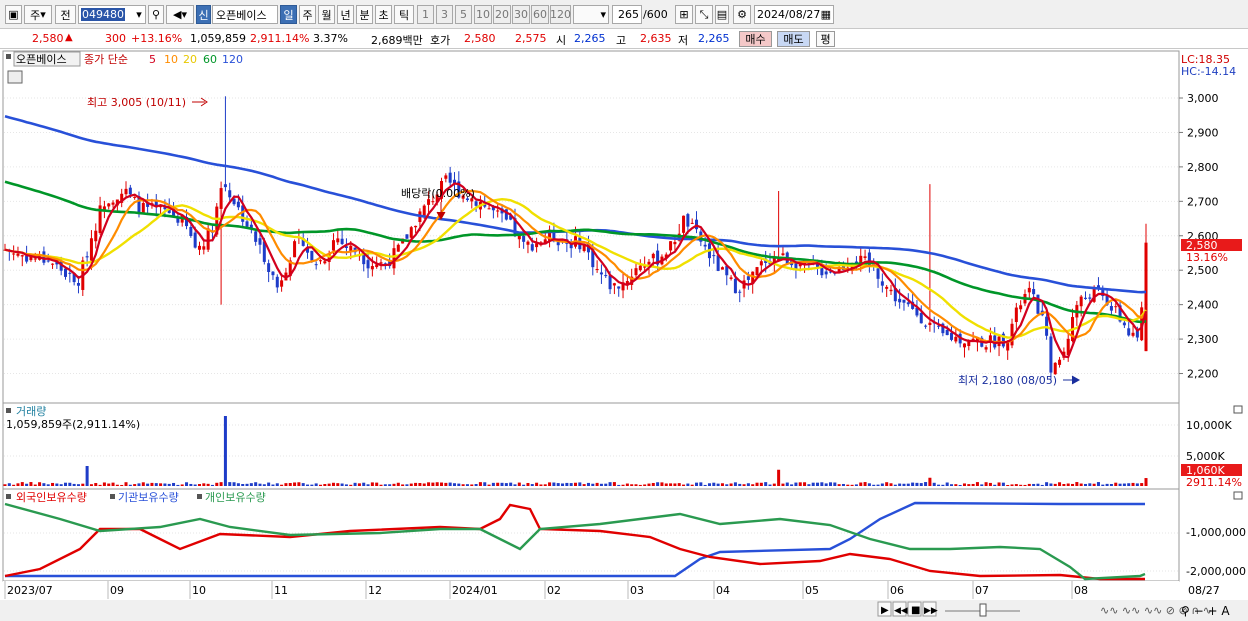 The image size is (1248, 621). What do you see at coordinates (13, 14) in the screenshot?
I see `chart-menu-icon: ▣` at bounding box center [13, 14].